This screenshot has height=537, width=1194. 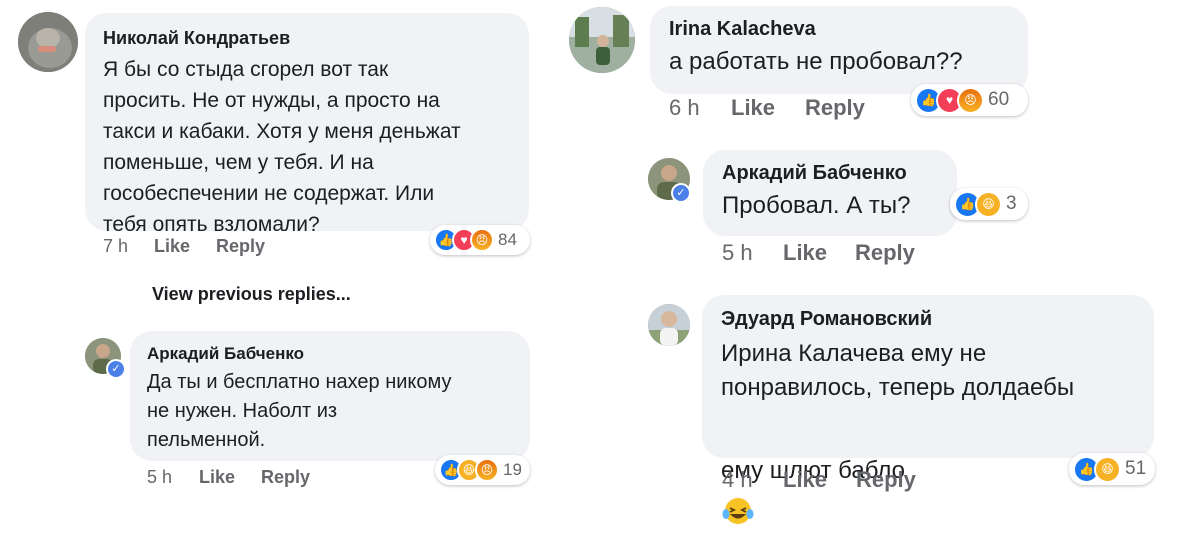 I want to click on reaction-summary: 👍 😆 3, so click(x=989, y=204).